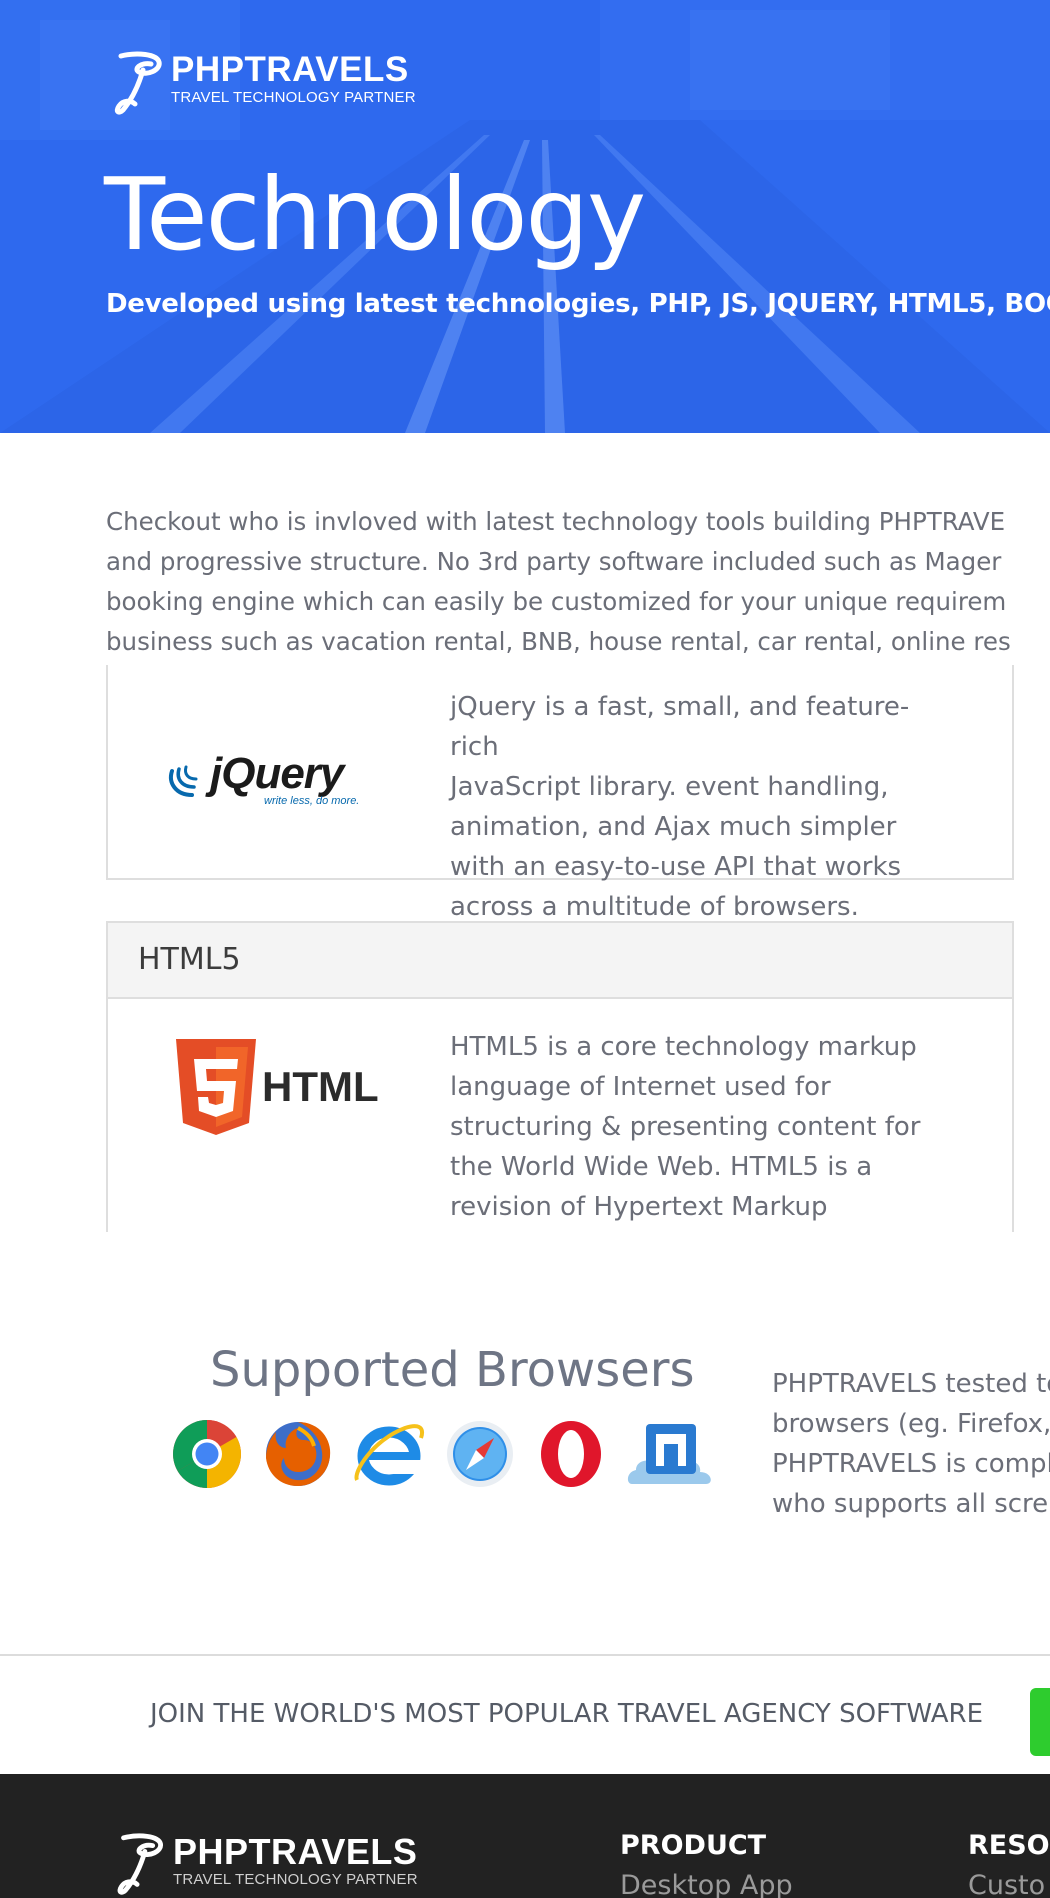 This screenshot has width=1050, height=1898. I want to click on opera-icon, so click(571, 1454).